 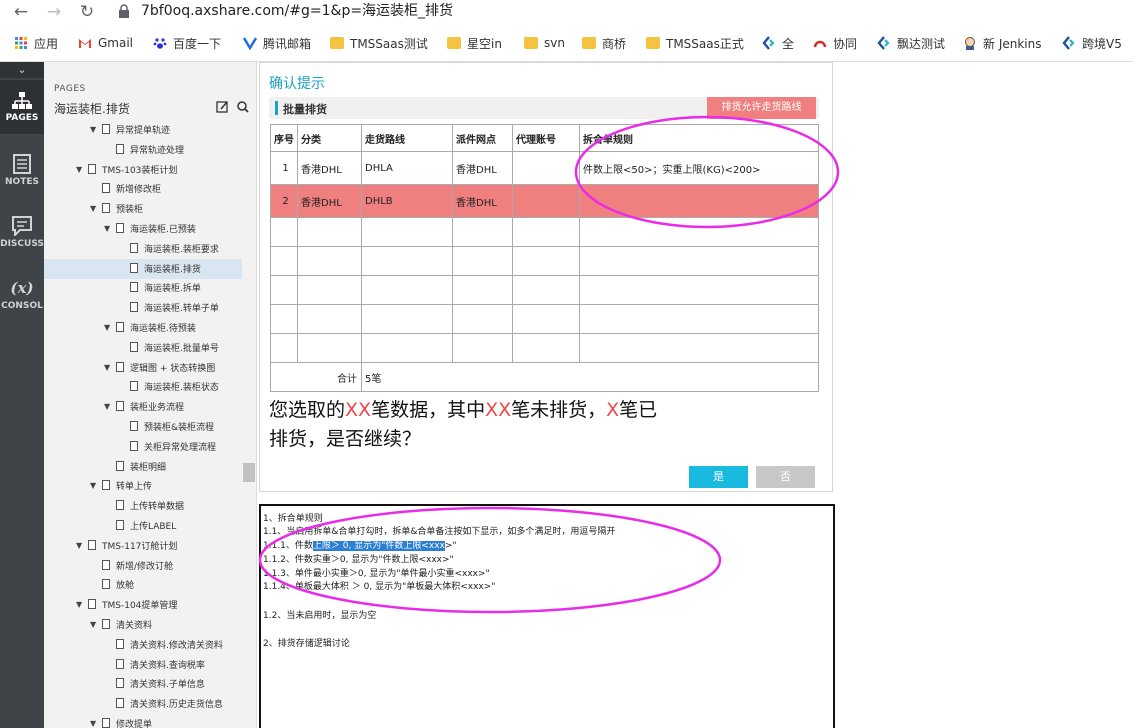 I want to click on tree-node-label: 装柜明细, so click(x=148, y=468).